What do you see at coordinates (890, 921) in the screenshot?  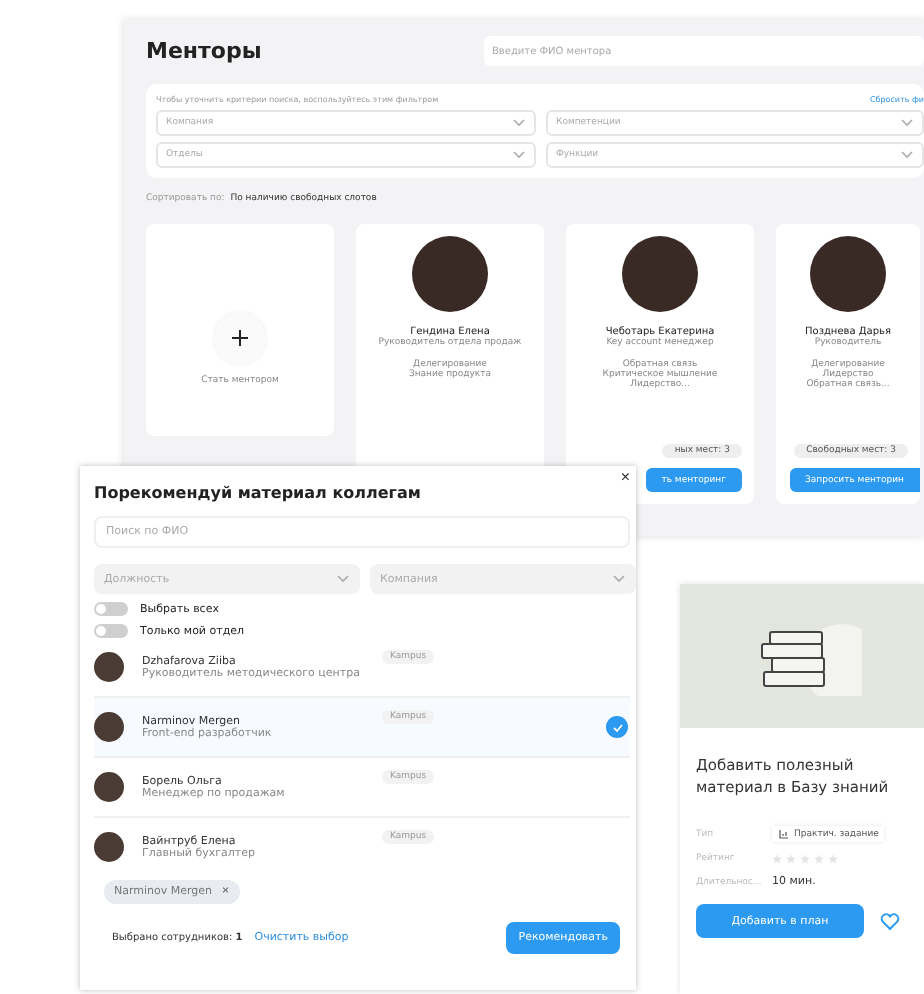 I see `heart-icon` at bounding box center [890, 921].